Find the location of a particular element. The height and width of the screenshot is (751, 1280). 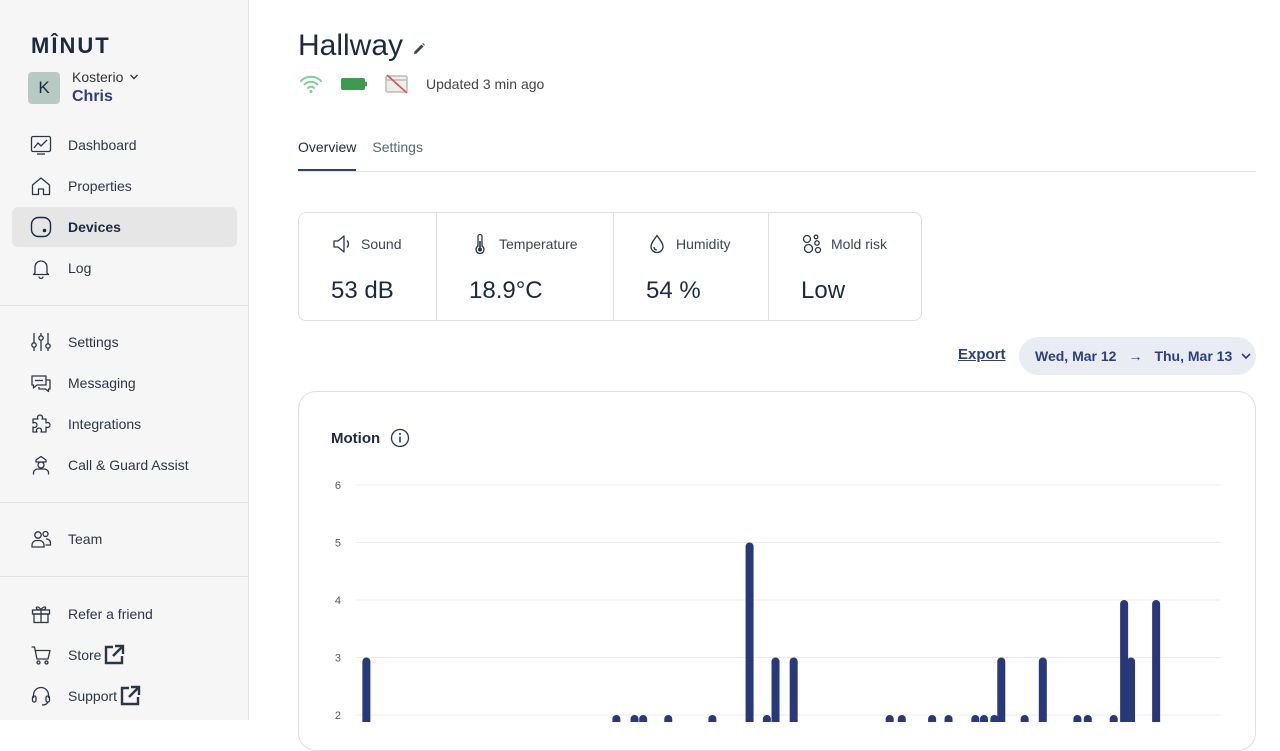

bell-icon is located at coordinates (41, 269).